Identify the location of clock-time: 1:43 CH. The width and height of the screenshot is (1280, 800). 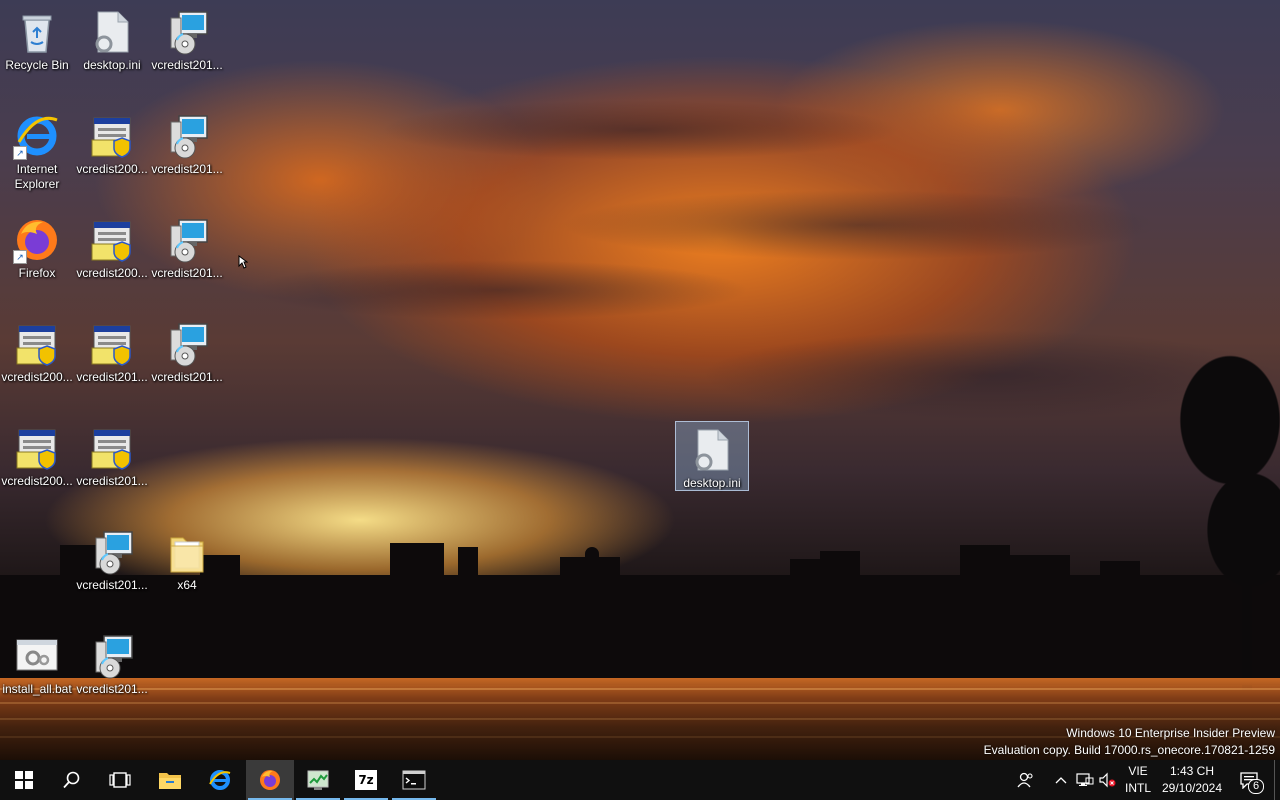
(1192, 771).